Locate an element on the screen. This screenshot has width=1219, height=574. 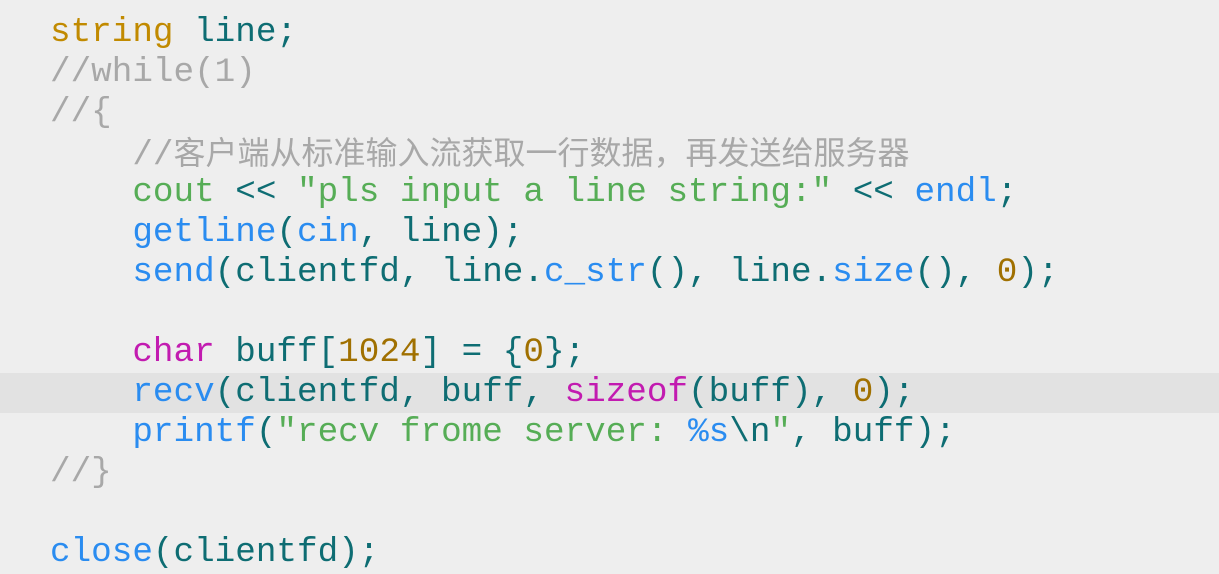
code-token: printf is located at coordinates (194, 432).